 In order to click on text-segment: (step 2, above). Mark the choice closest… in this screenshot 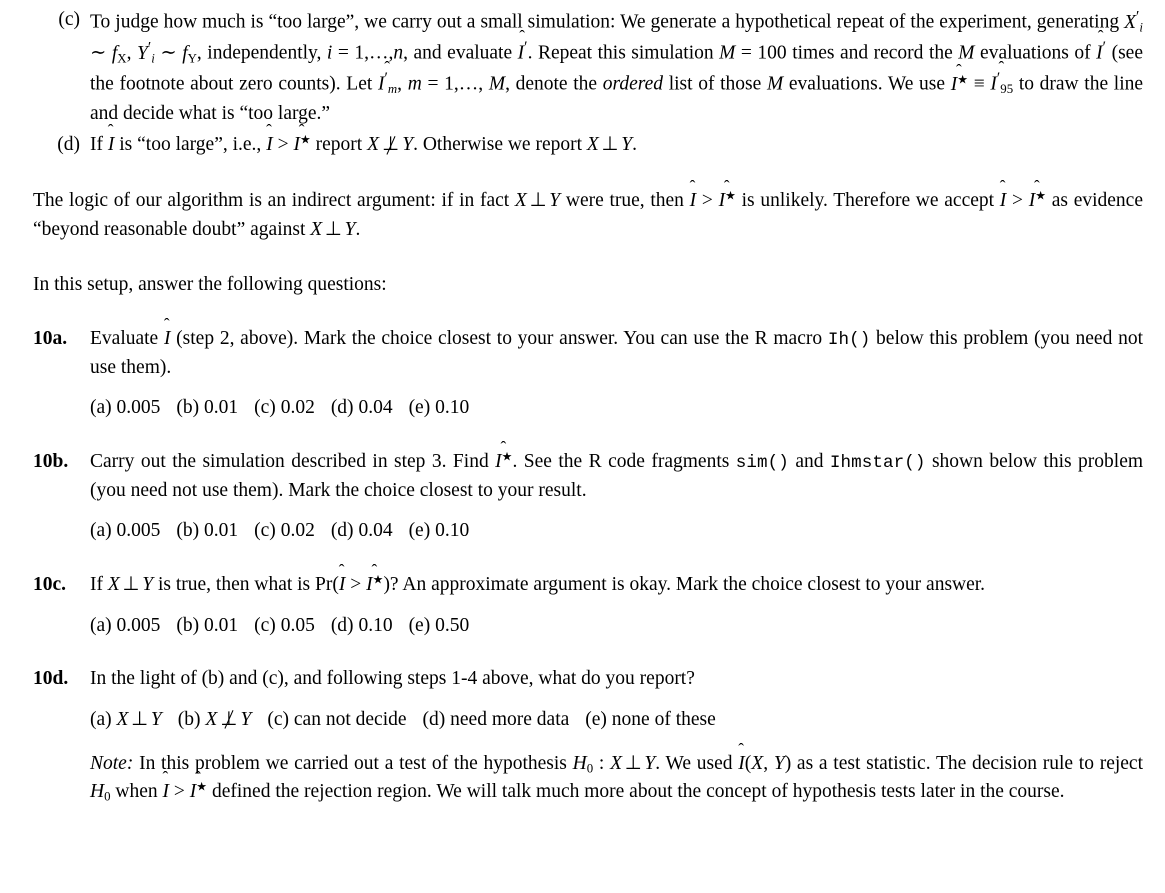, I will do `click(499, 338)`.